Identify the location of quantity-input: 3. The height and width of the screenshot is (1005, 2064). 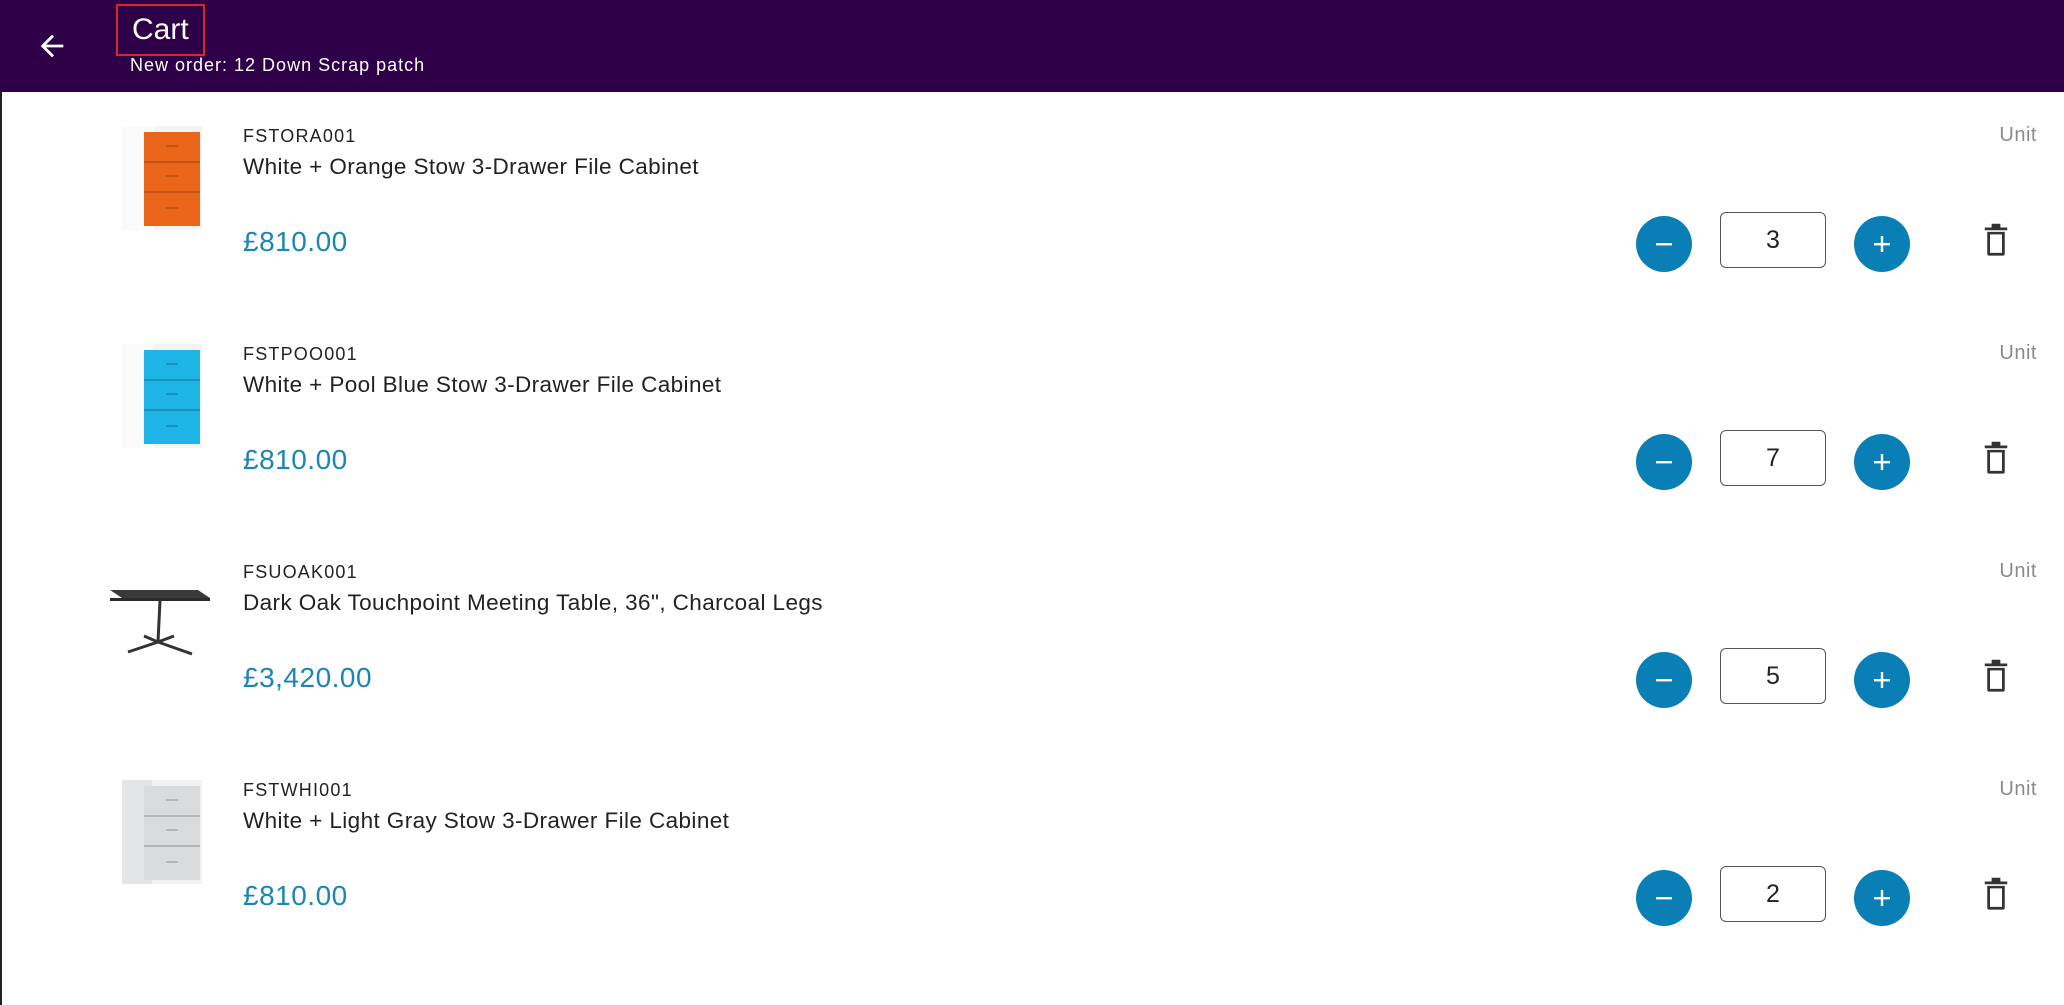
(1773, 240).